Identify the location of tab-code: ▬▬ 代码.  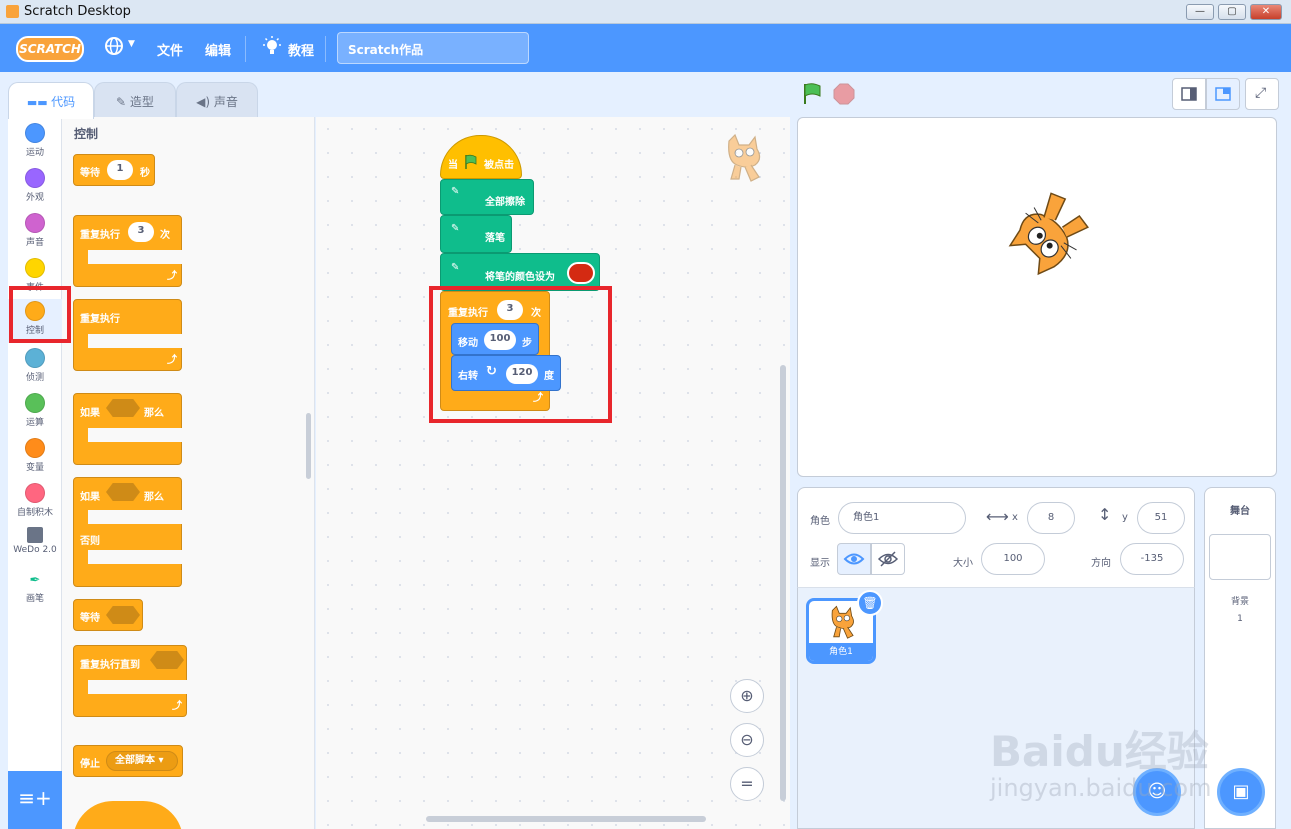
(51, 100).